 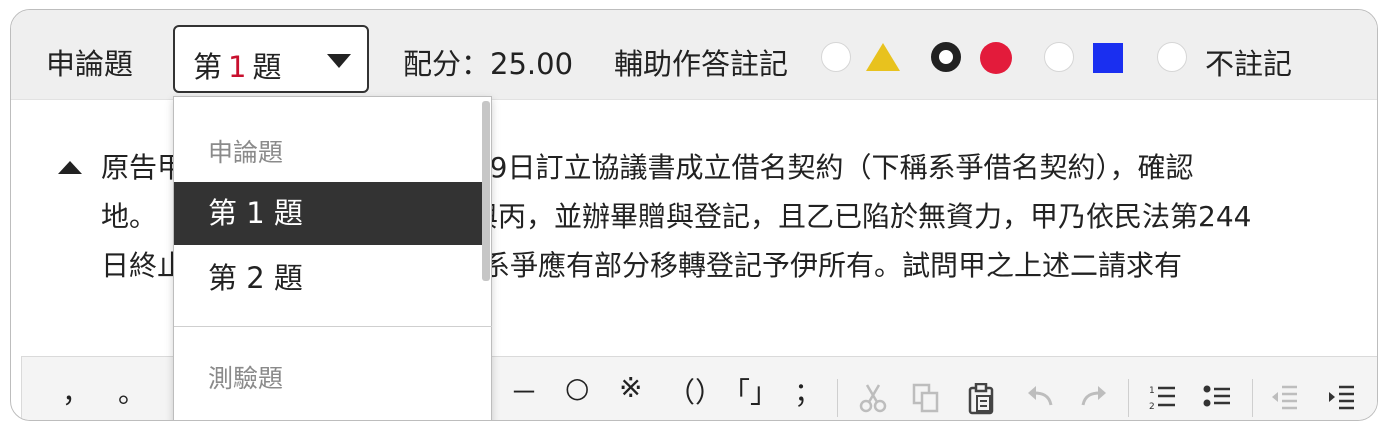 I want to click on dropdown-group-essay: 申論題, so click(x=246, y=152).